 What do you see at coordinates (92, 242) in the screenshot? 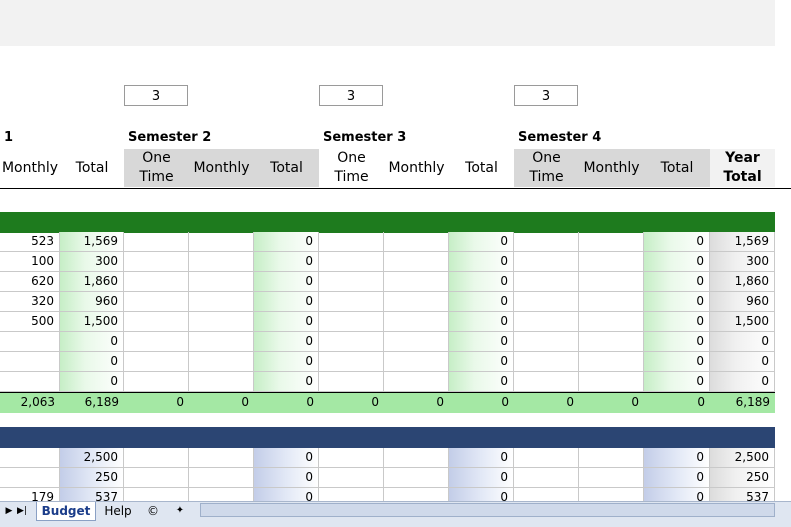
I see `table-cell: 1,569` at bounding box center [92, 242].